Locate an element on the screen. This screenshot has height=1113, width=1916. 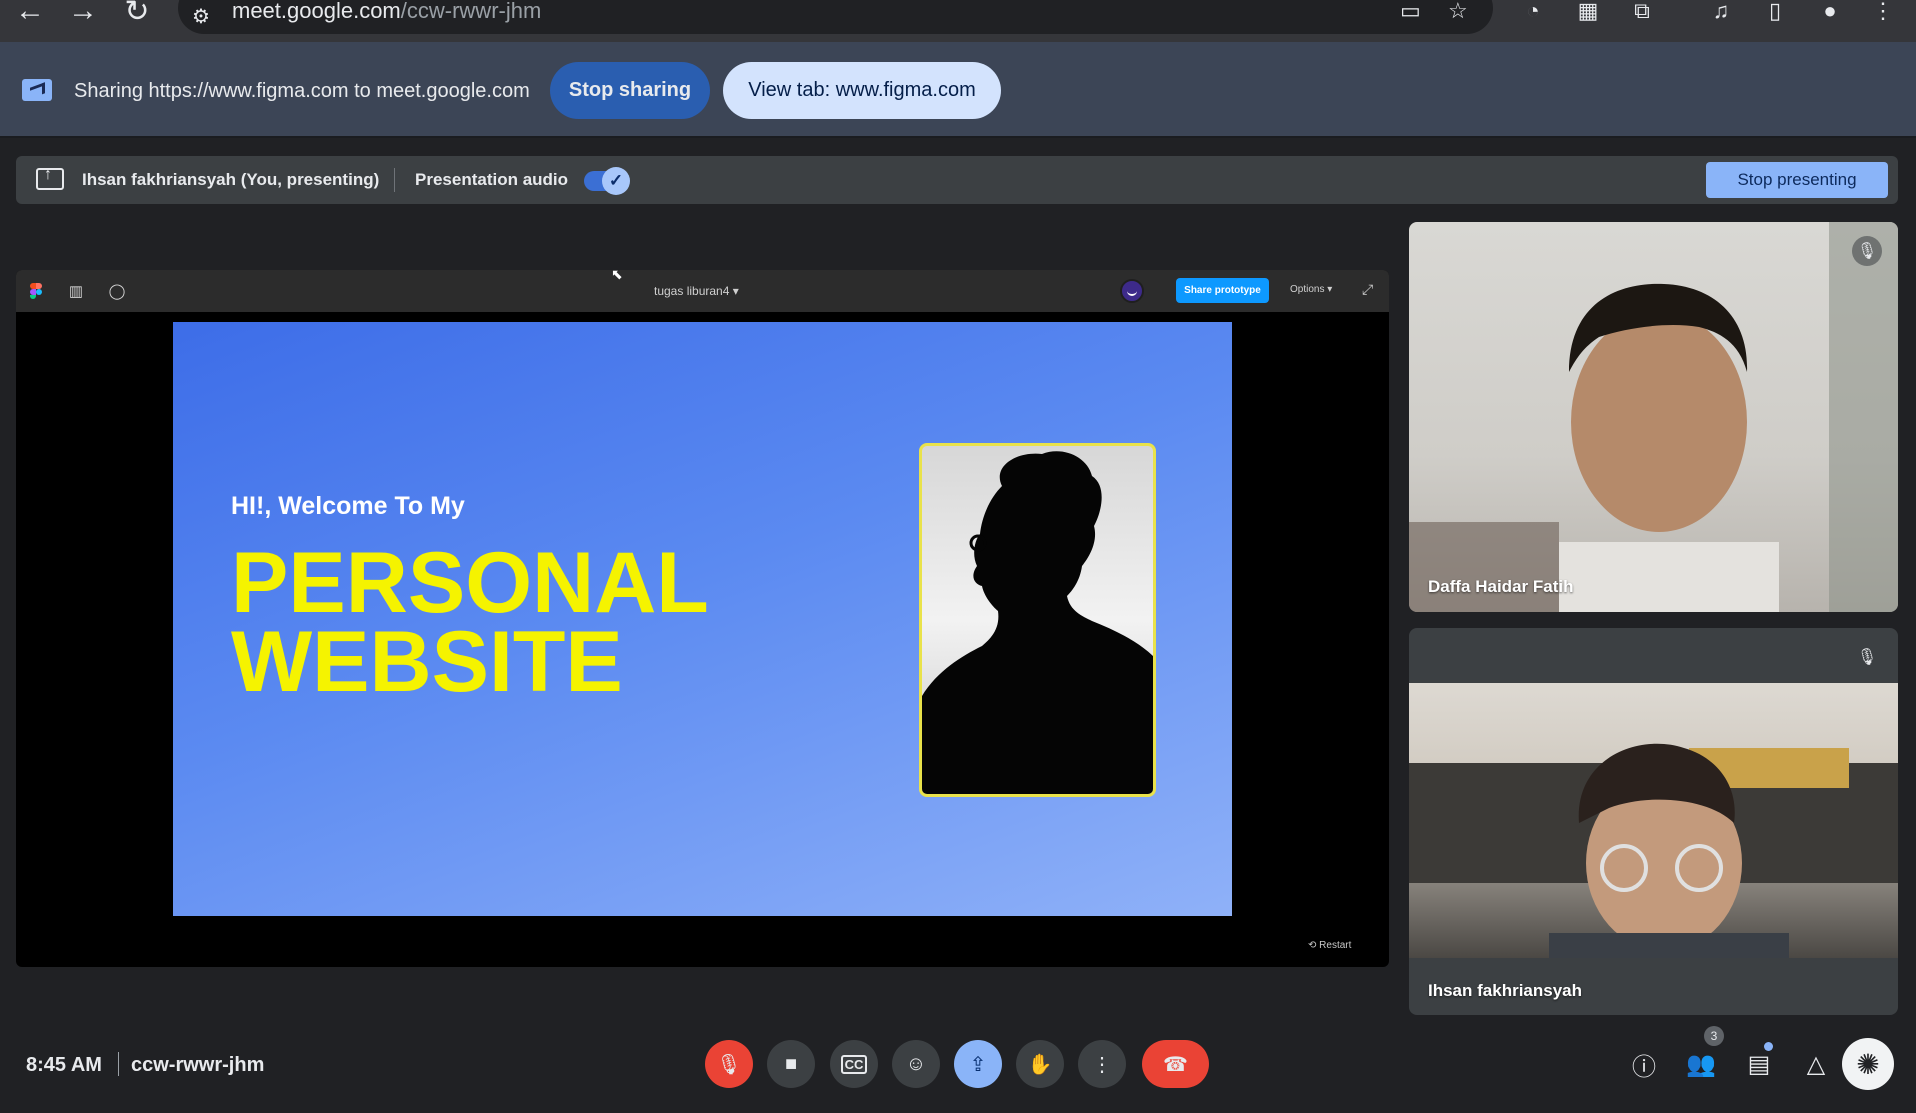
bookmark-star-icon: ☆ is located at coordinates (1462, 11).